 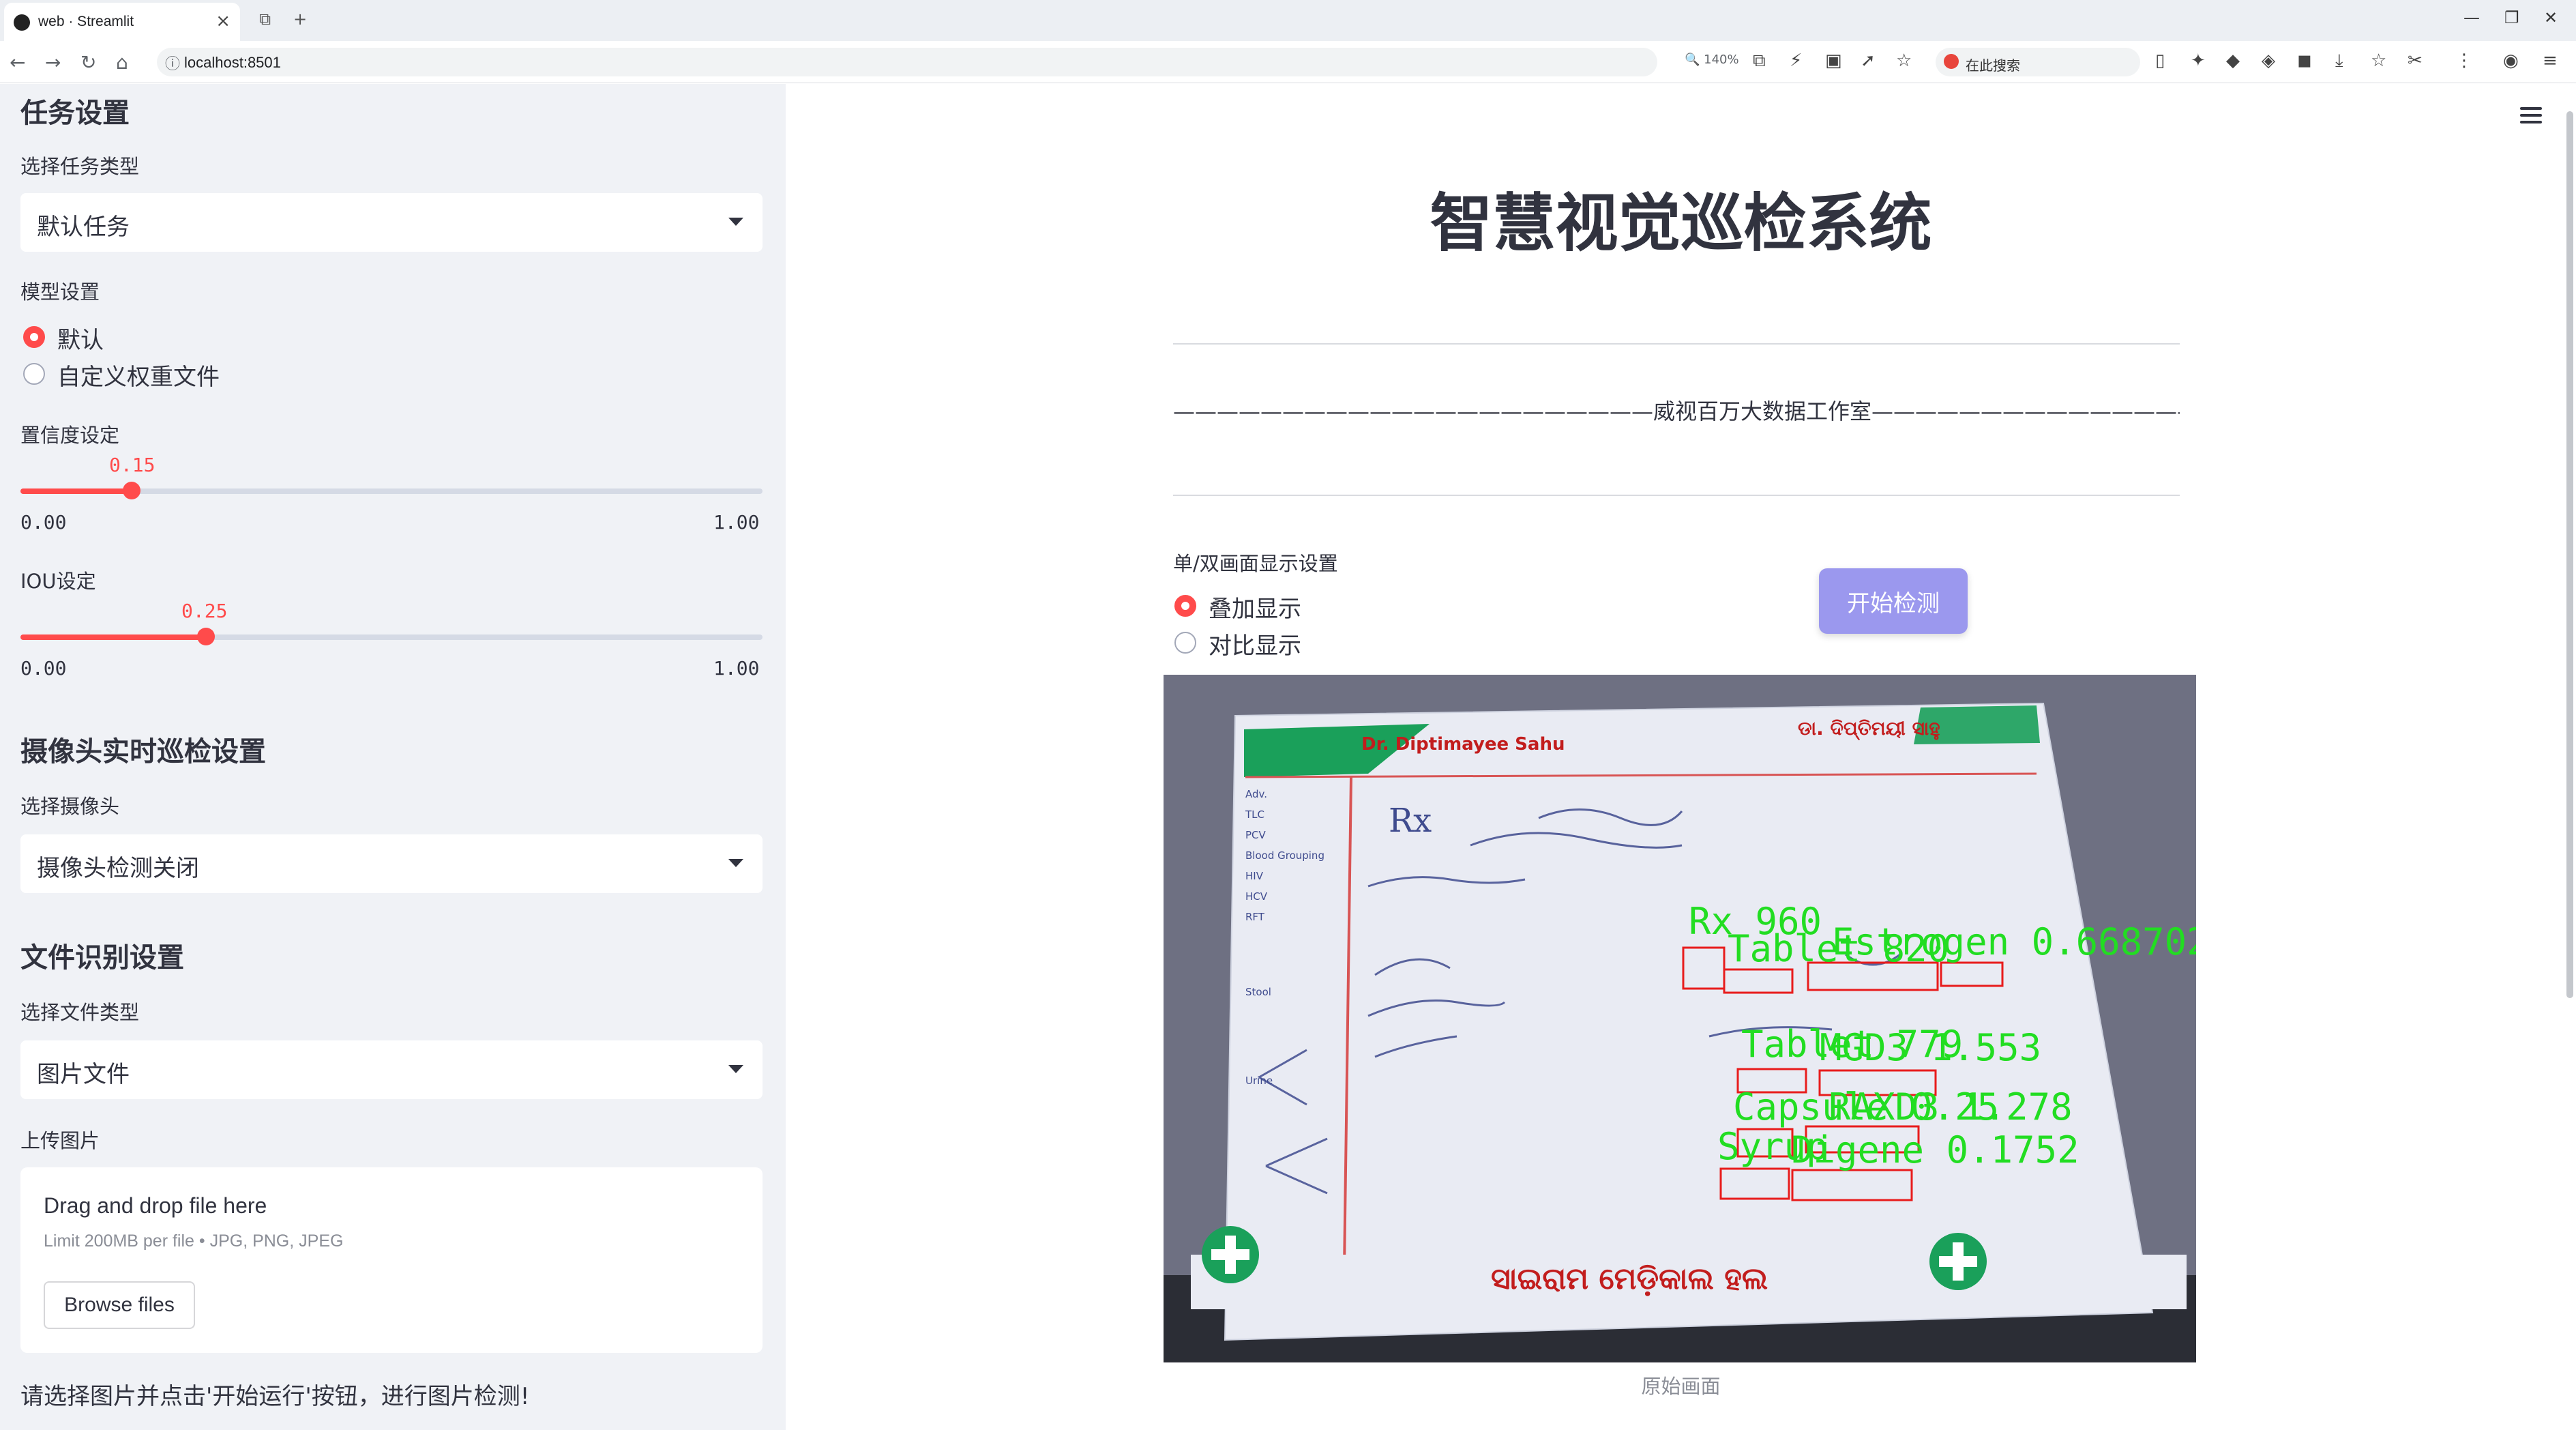 What do you see at coordinates (1833, 60) in the screenshot?
I see `screenshot-icon: ▣` at bounding box center [1833, 60].